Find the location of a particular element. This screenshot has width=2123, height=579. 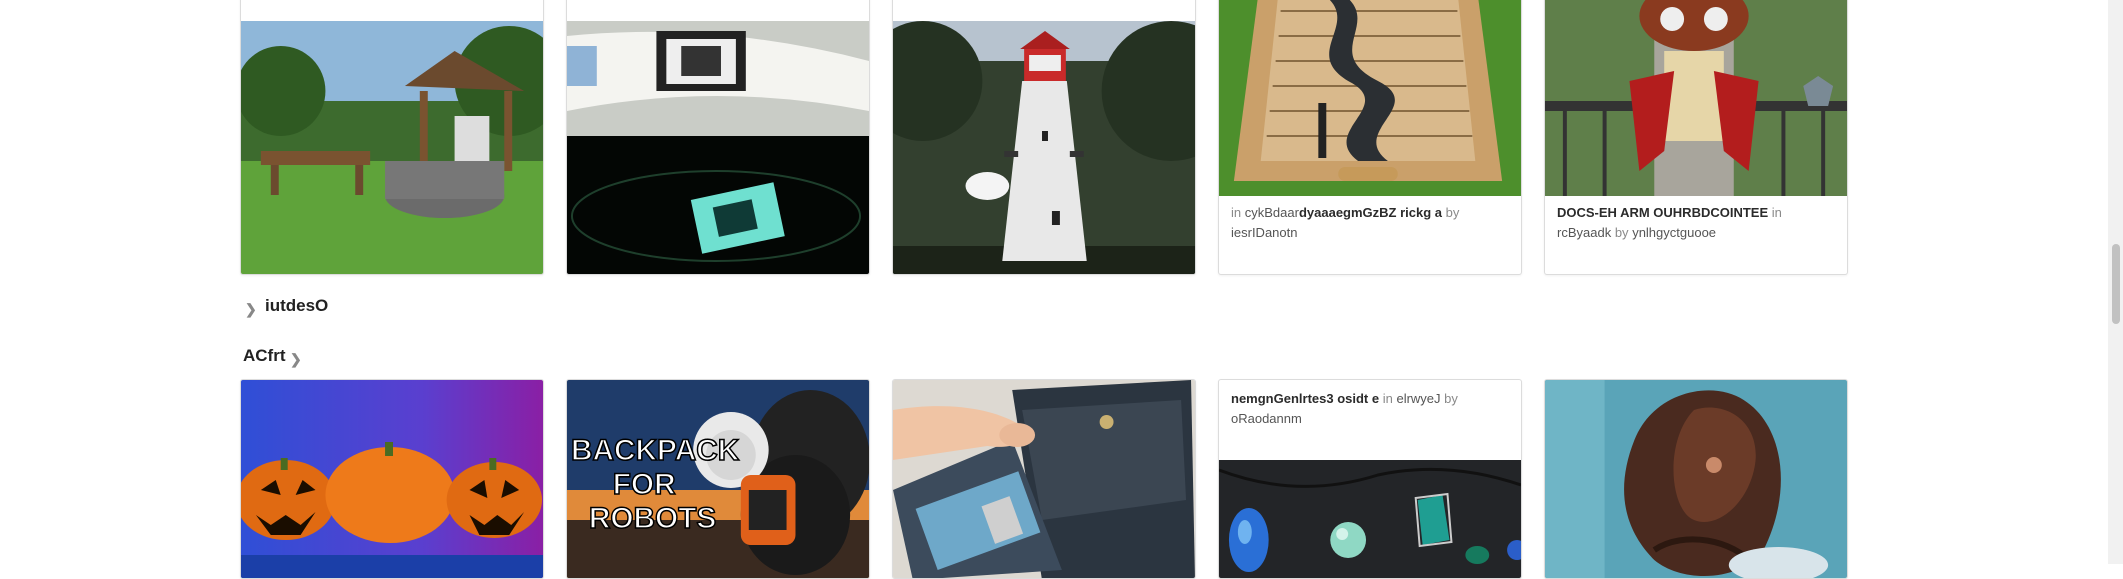

category-link: cykBdaar is located at coordinates (1272, 212).